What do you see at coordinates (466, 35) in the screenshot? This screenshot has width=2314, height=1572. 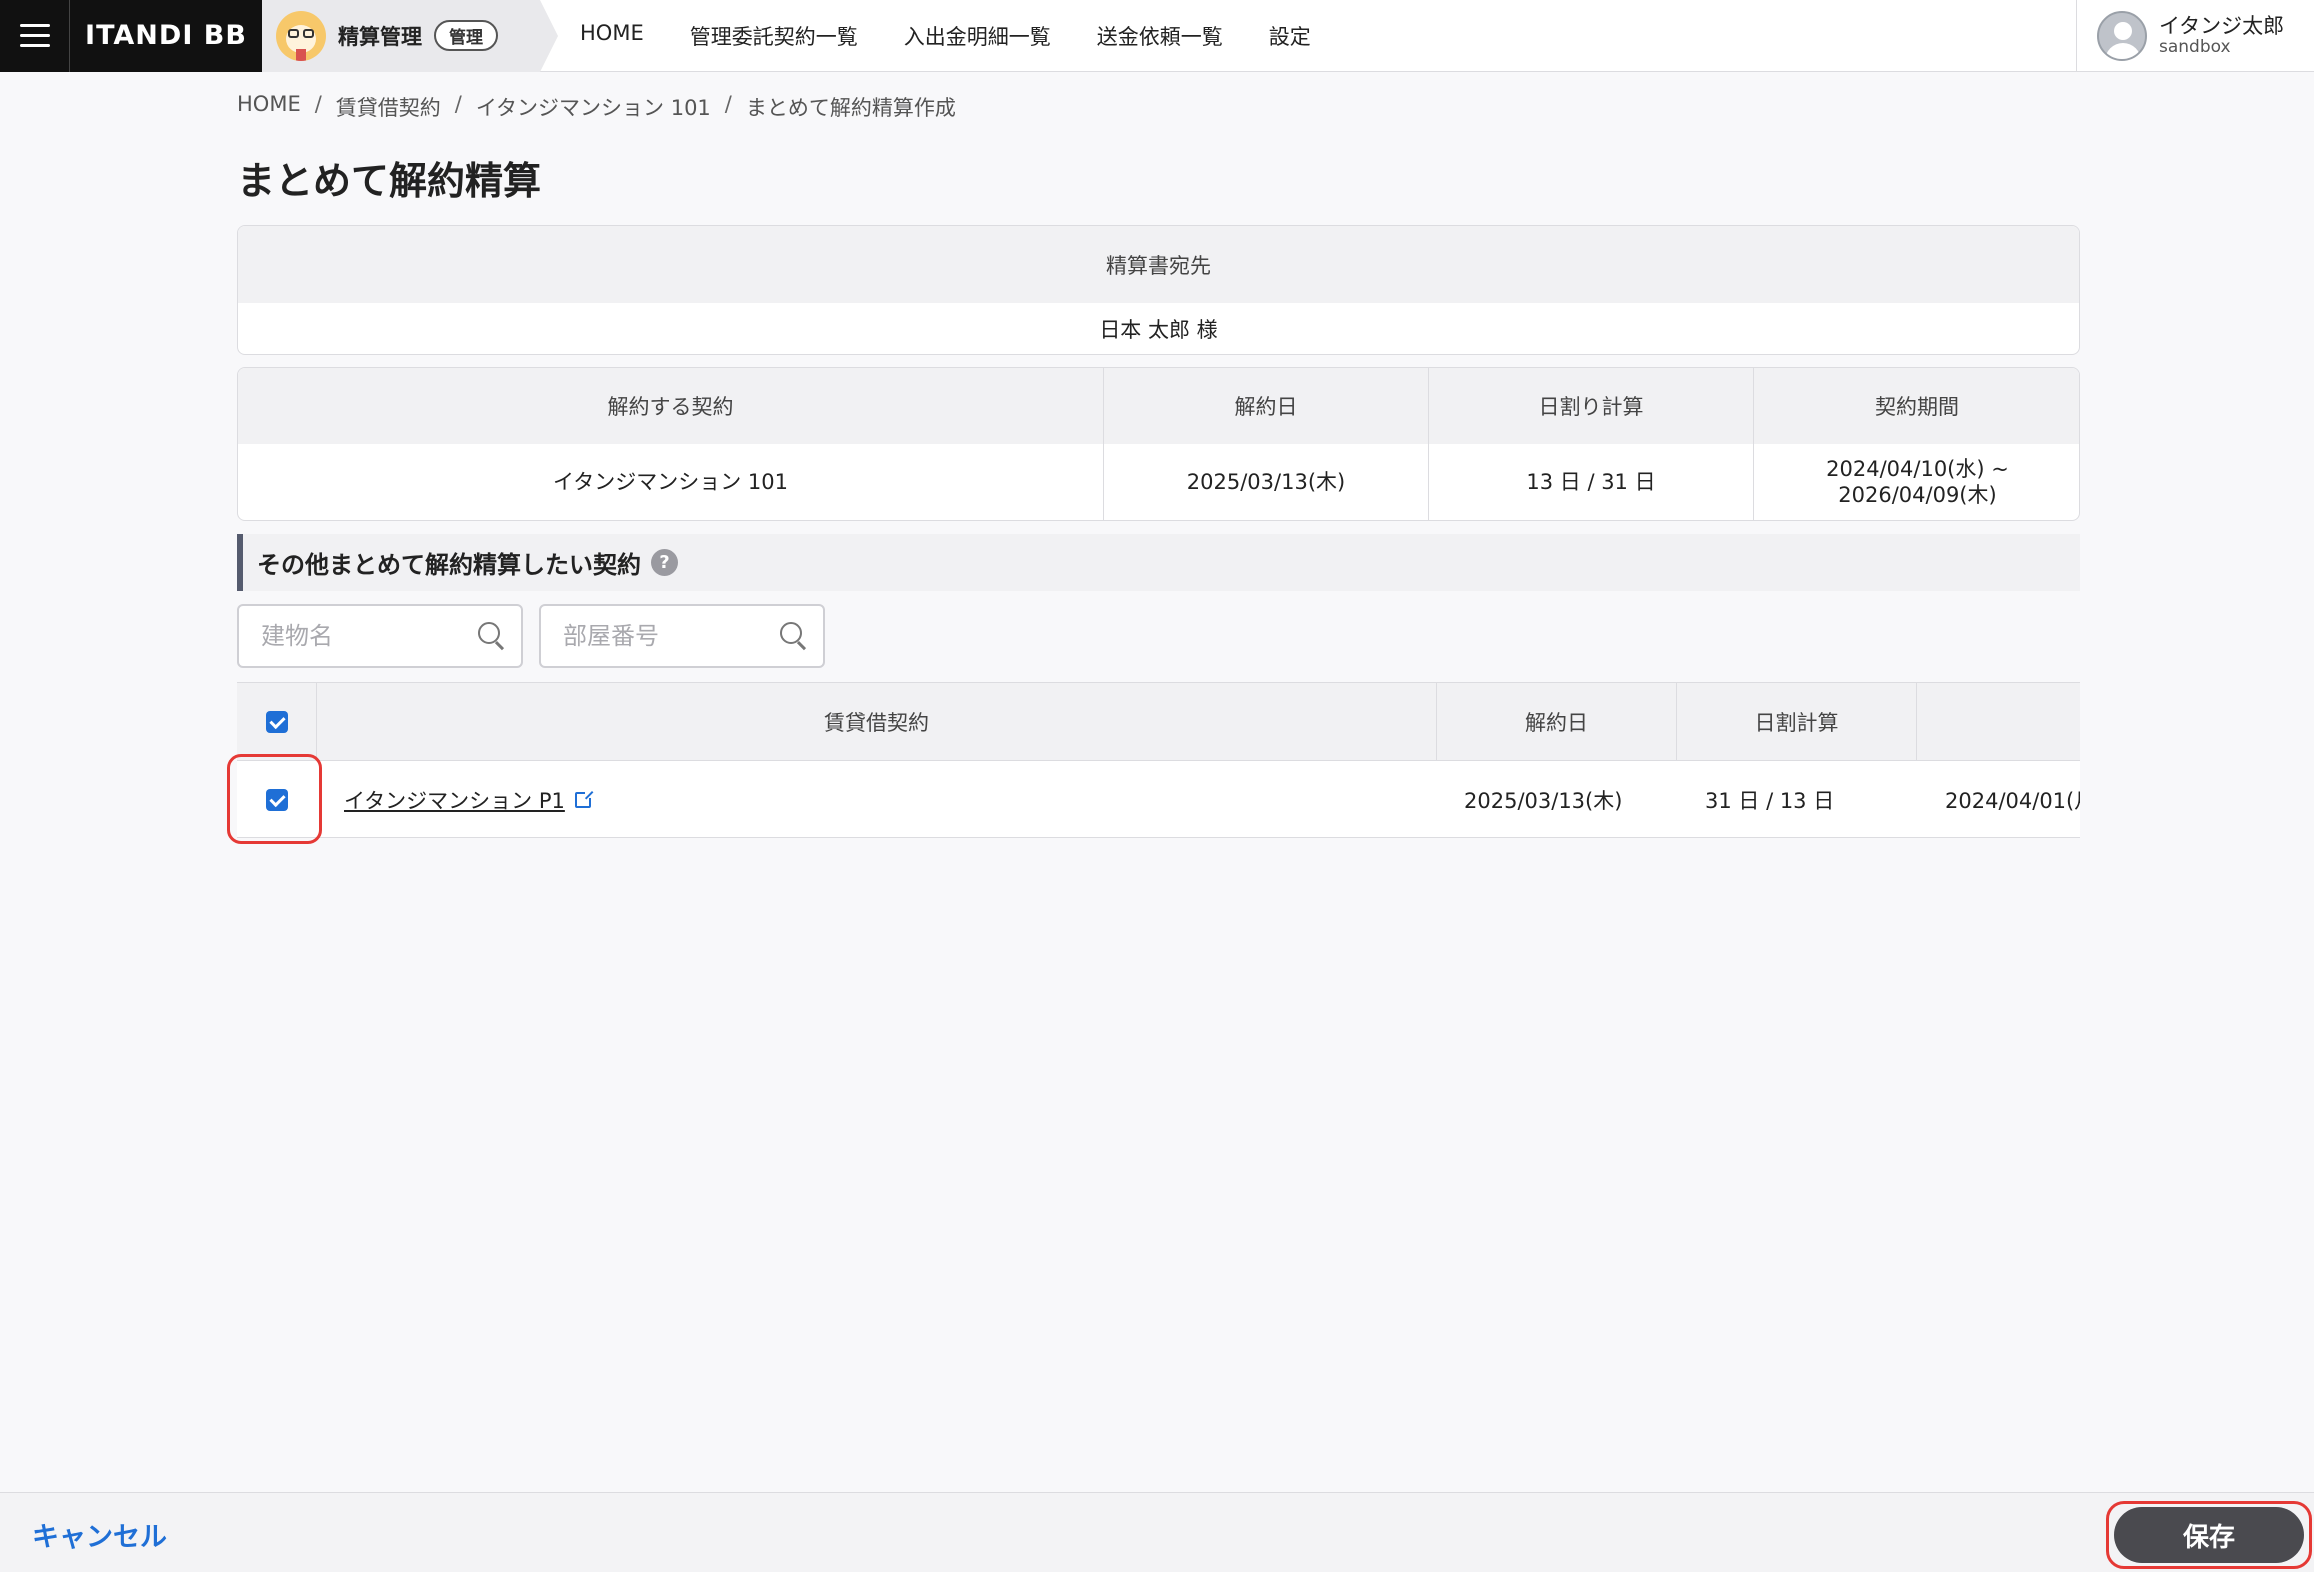 I see `role-badge: 管理` at bounding box center [466, 35].